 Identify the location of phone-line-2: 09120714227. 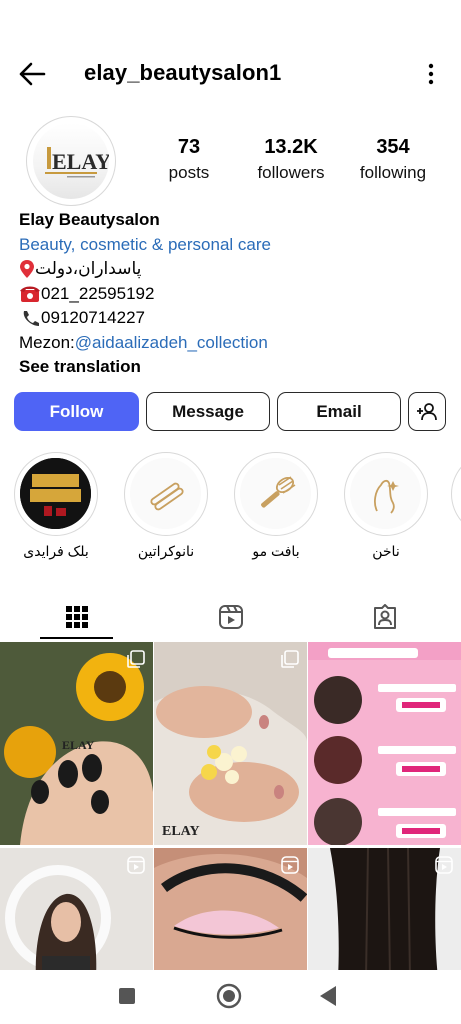
(234, 318).